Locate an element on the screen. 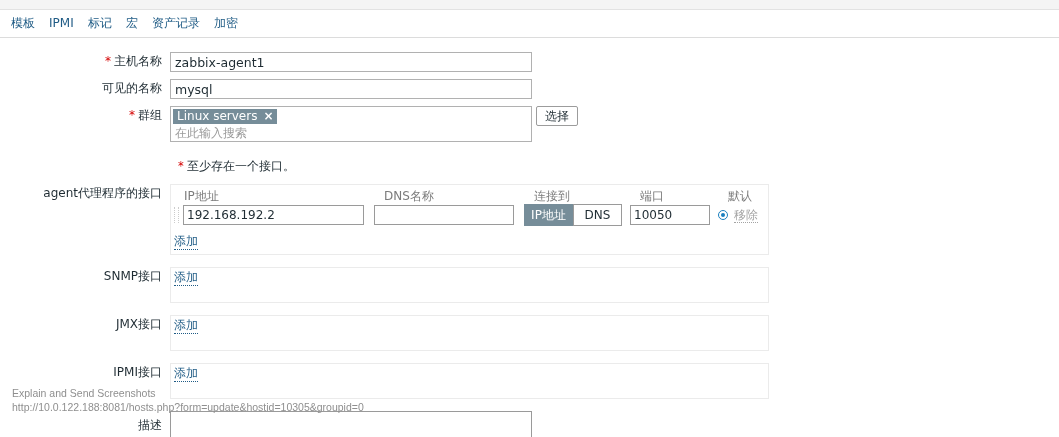 The height and width of the screenshot is (437, 1059). port-field: 10050 is located at coordinates (670, 215).